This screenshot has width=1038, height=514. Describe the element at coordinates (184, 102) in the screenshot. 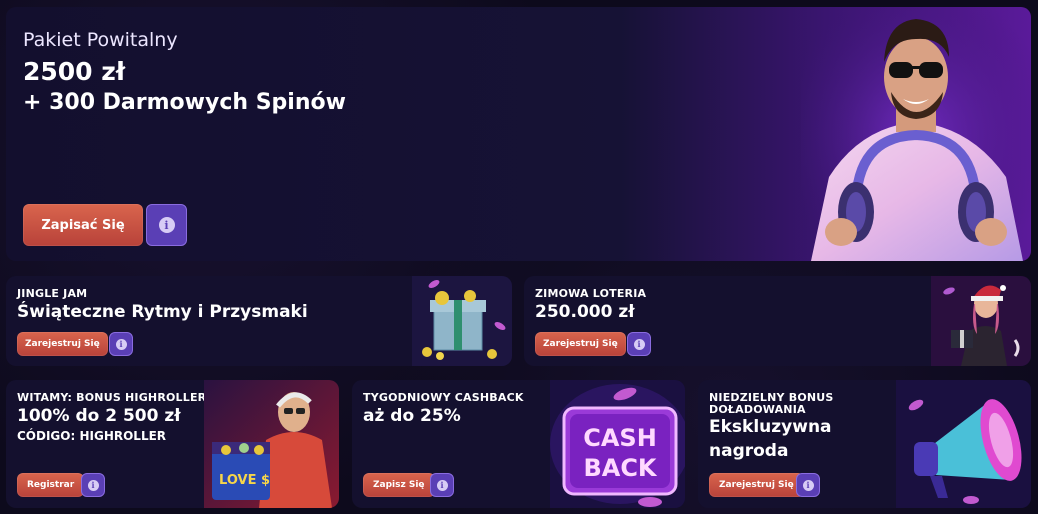

I see `hero-spins: + 300 Darmowych Spinów` at that location.